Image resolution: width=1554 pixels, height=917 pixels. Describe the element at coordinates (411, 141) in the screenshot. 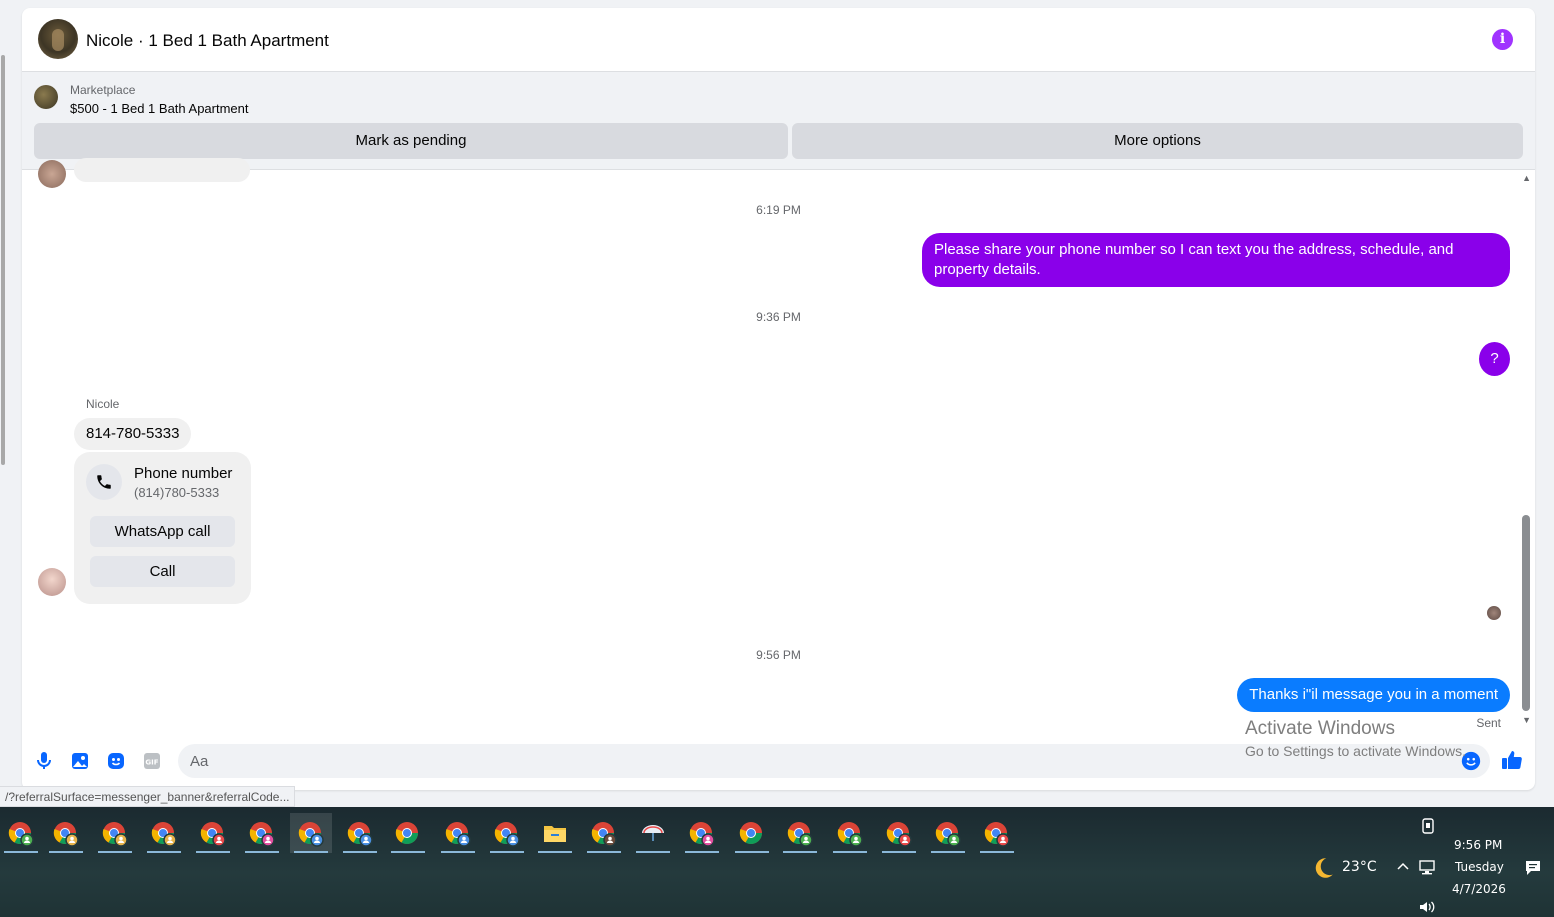

I see `mark-as-pending-button: Mark as pending` at that location.